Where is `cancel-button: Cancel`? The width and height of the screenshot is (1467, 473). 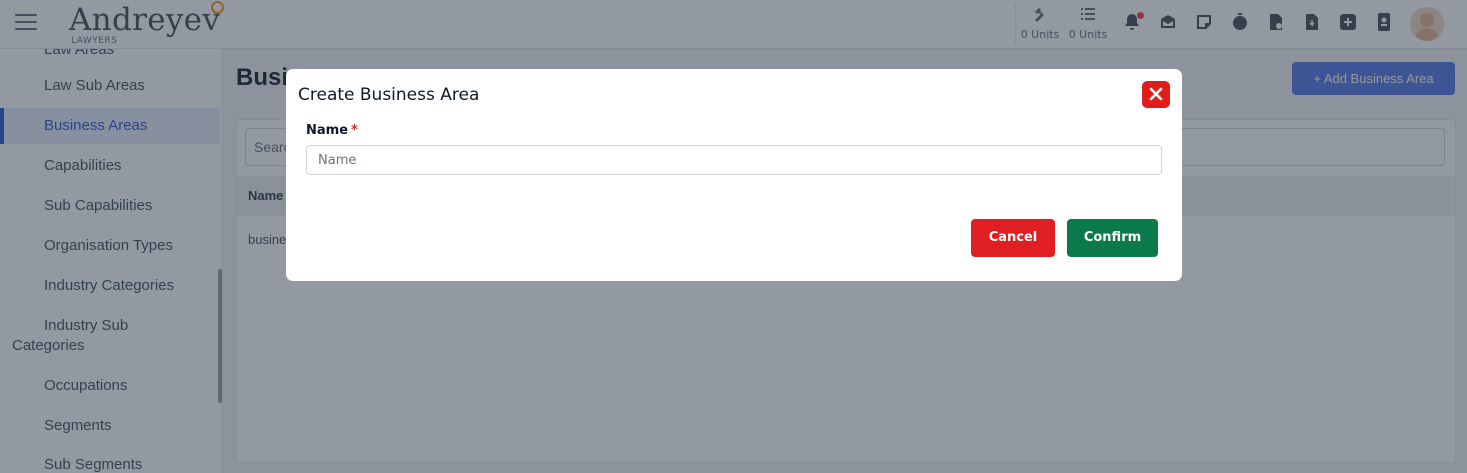
cancel-button: Cancel is located at coordinates (1013, 238).